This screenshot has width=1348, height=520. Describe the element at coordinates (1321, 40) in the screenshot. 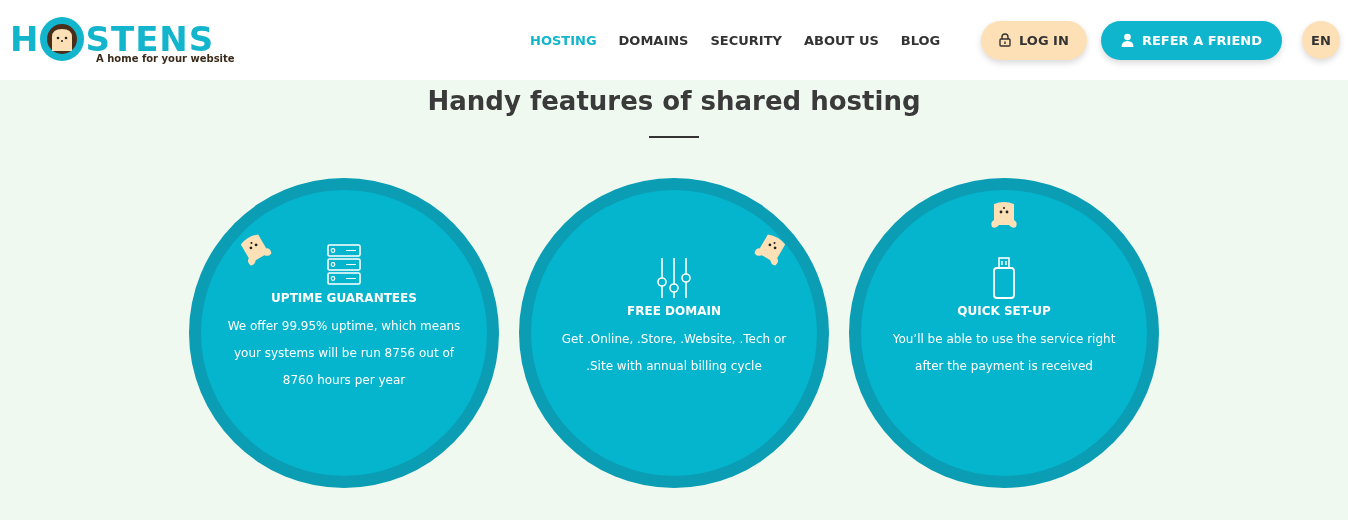

I see `language-button: EN` at that location.